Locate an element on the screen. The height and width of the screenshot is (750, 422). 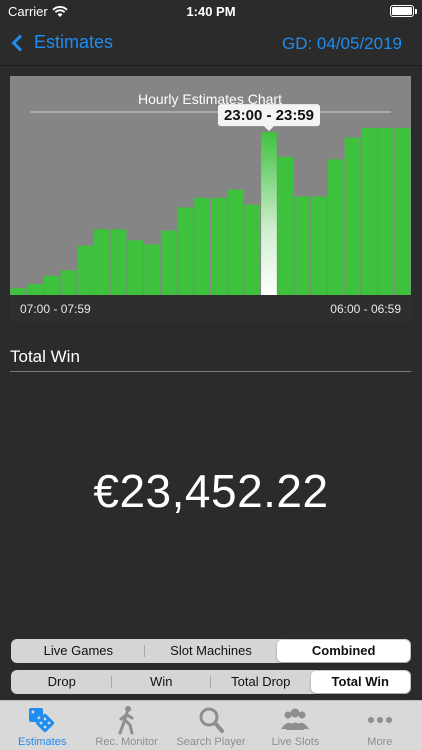
metric-option-total-drop: Total Drop is located at coordinates (261, 682).